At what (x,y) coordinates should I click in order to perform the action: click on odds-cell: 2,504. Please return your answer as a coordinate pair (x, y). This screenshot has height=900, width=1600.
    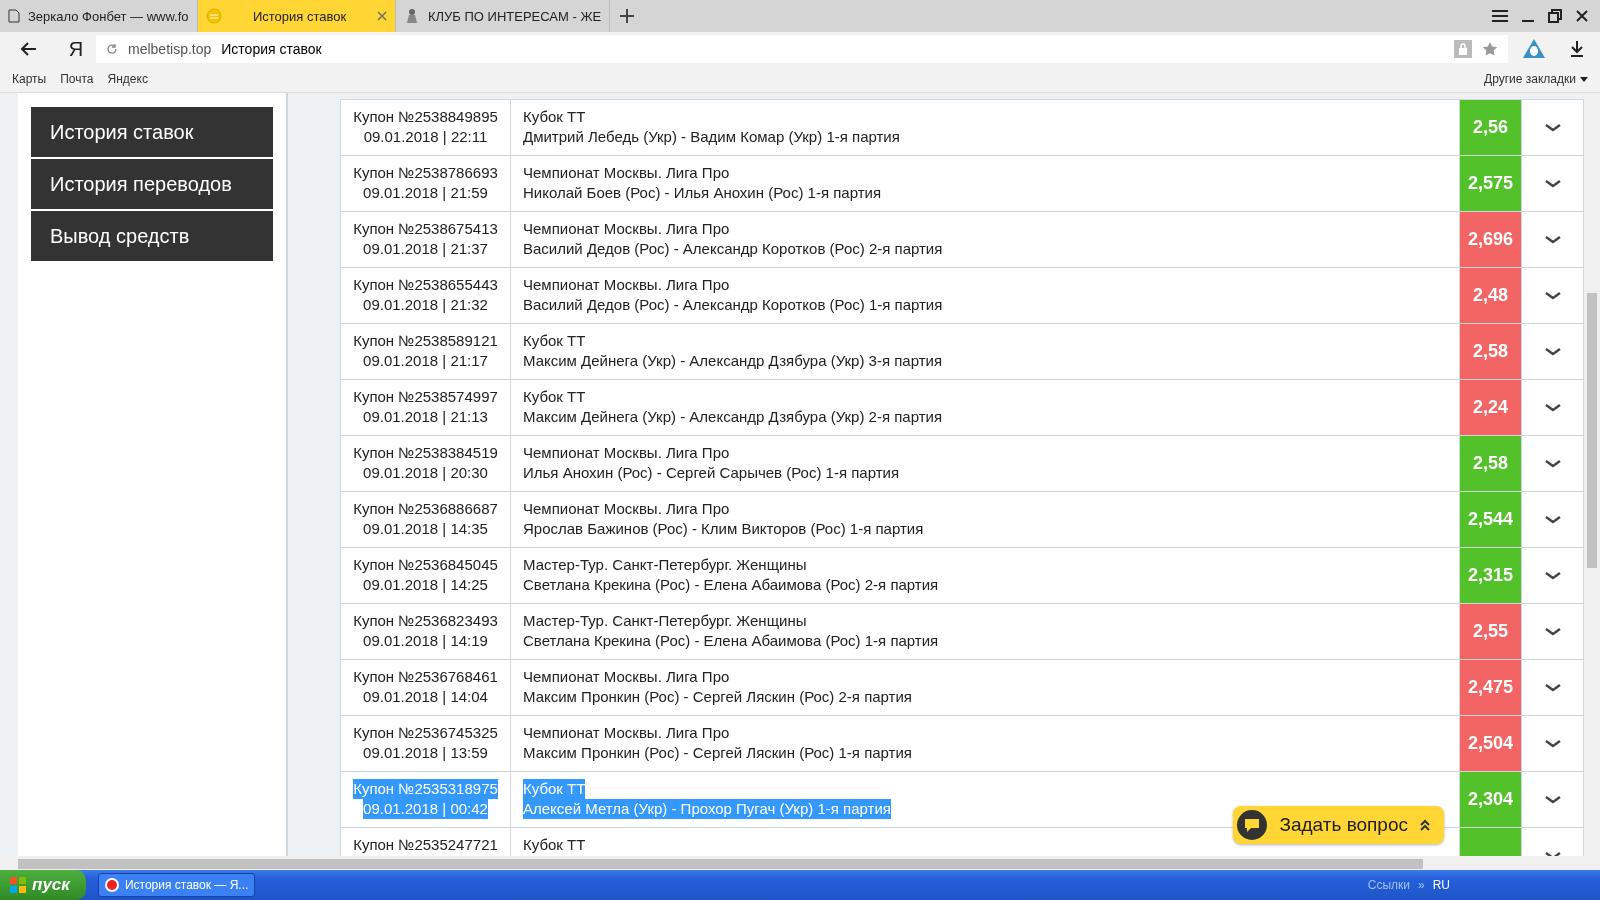
    Looking at the image, I should click on (1490, 743).